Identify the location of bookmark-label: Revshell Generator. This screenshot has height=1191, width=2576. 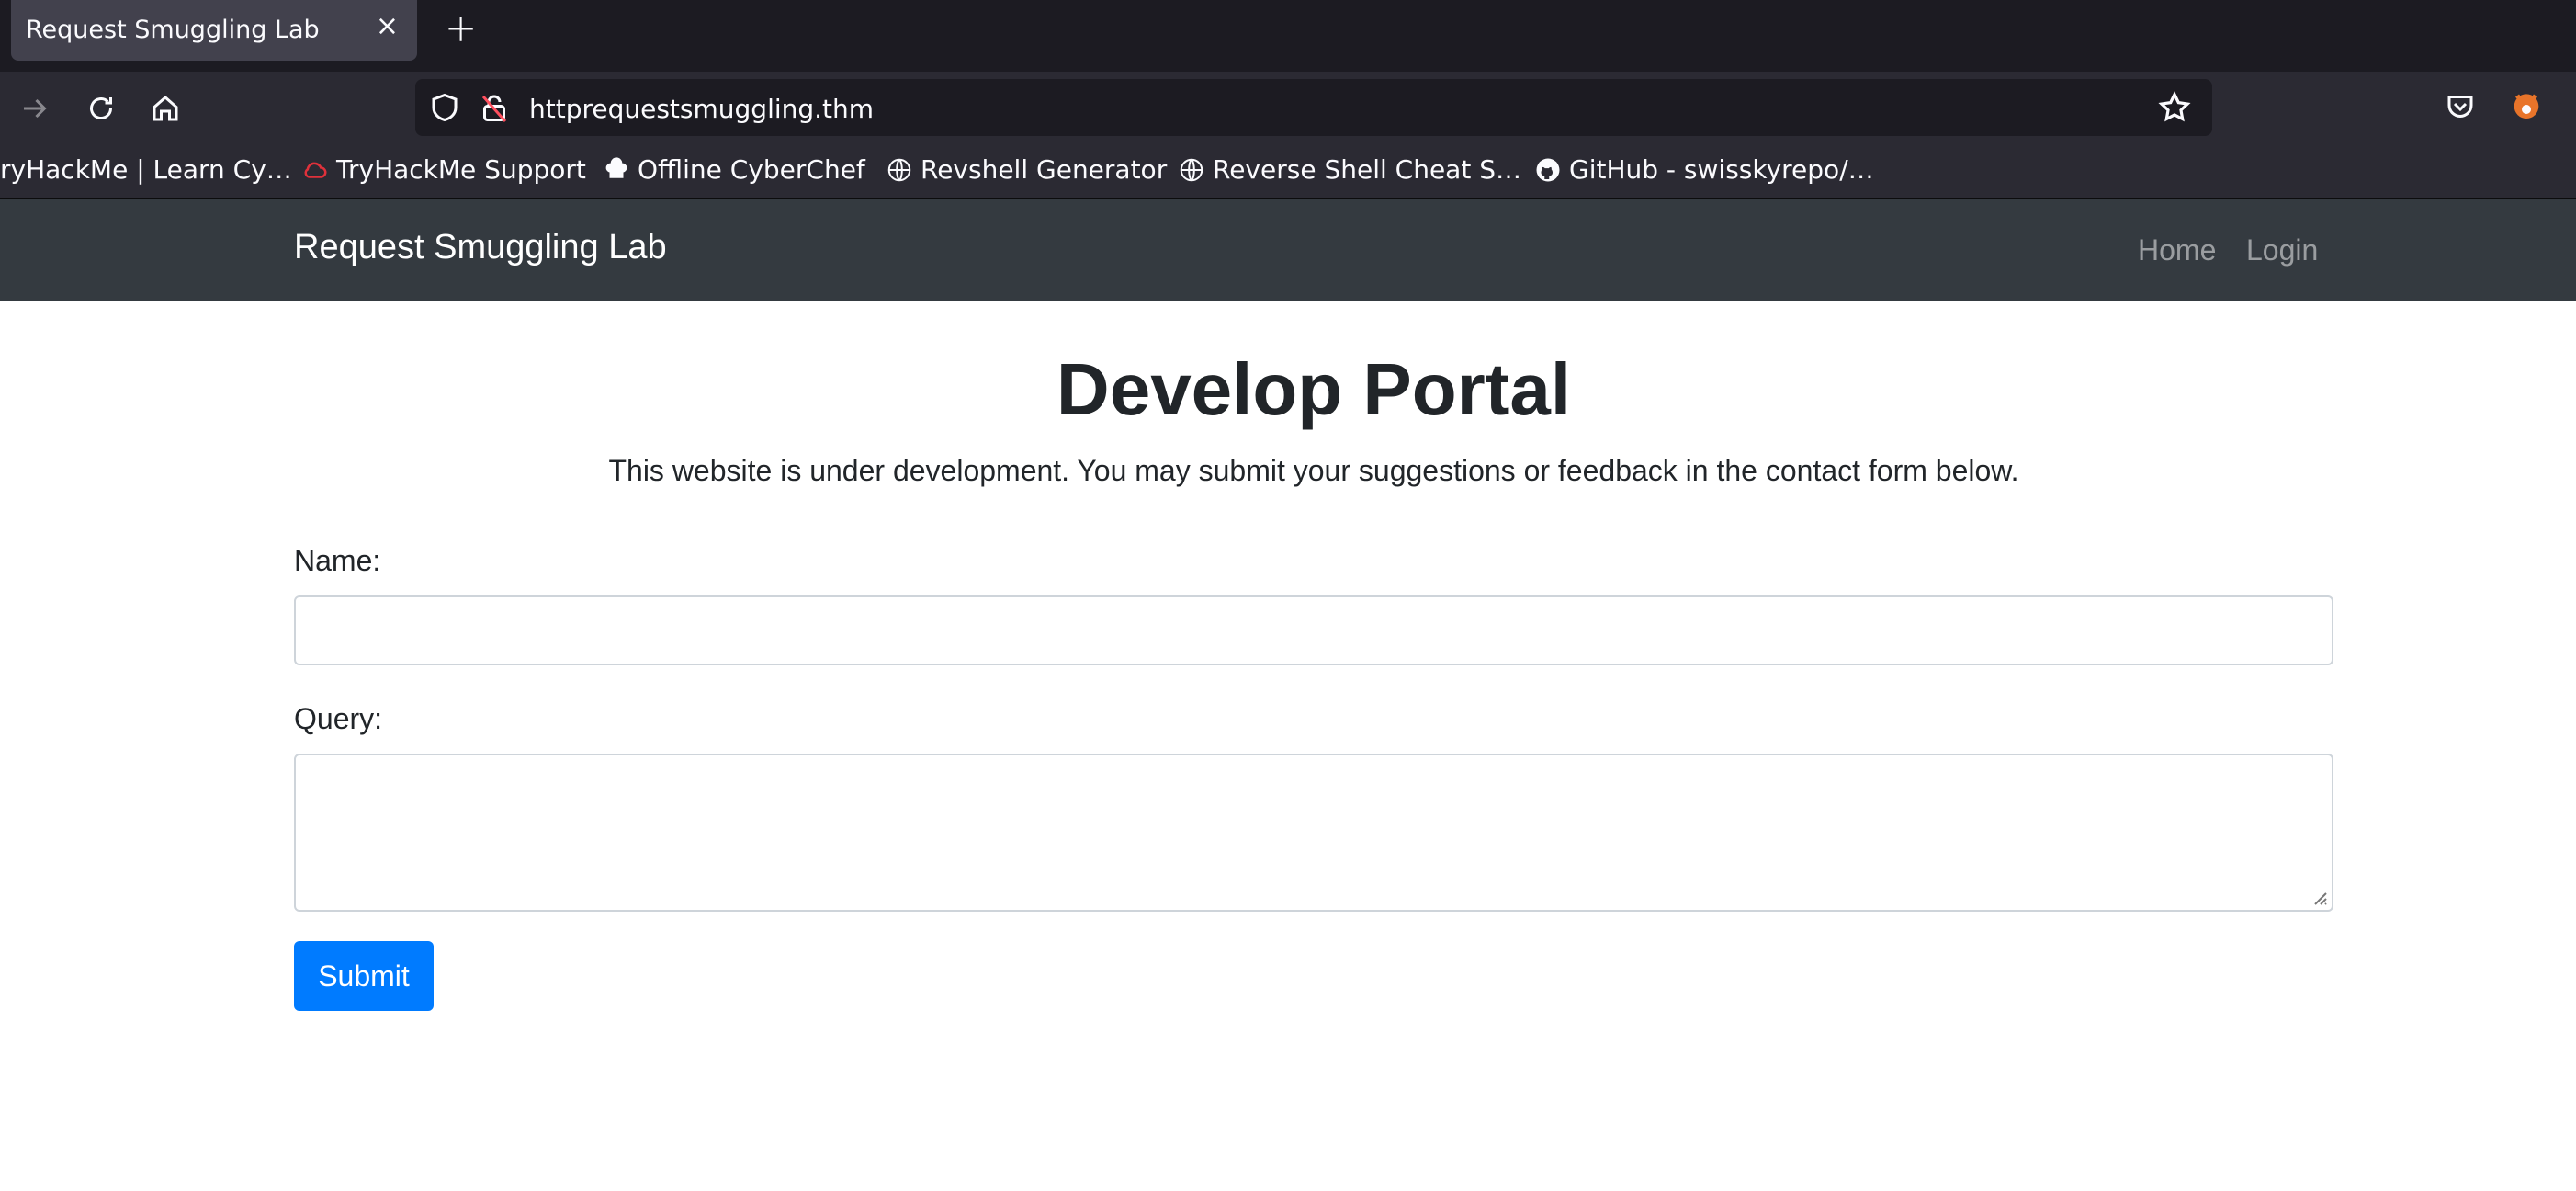
(1044, 169).